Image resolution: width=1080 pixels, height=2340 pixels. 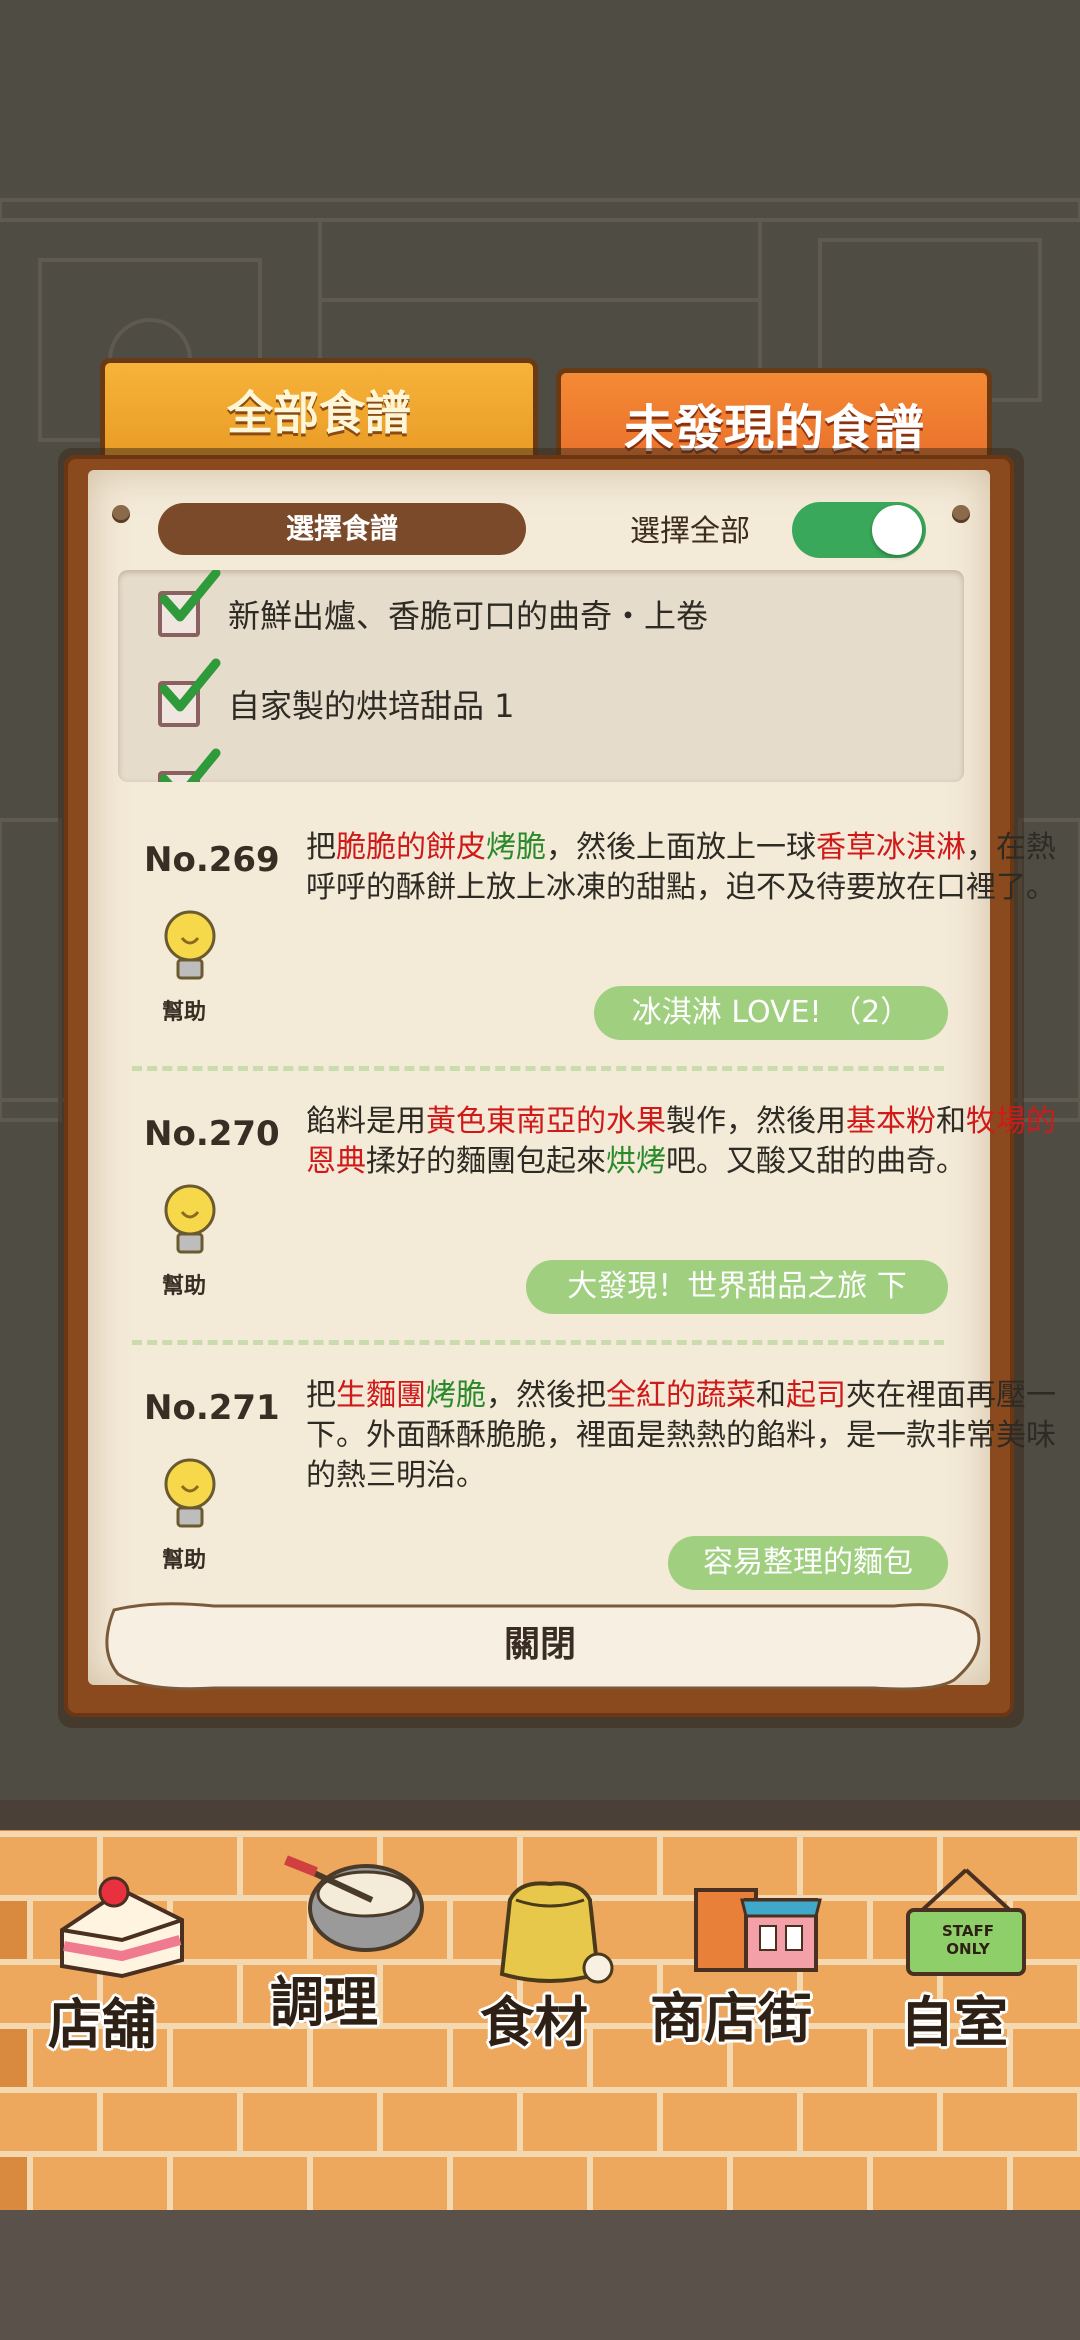 What do you see at coordinates (371, 706) in the screenshot?
I see `book-label: 自家製的烘培甜品 1` at bounding box center [371, 706].